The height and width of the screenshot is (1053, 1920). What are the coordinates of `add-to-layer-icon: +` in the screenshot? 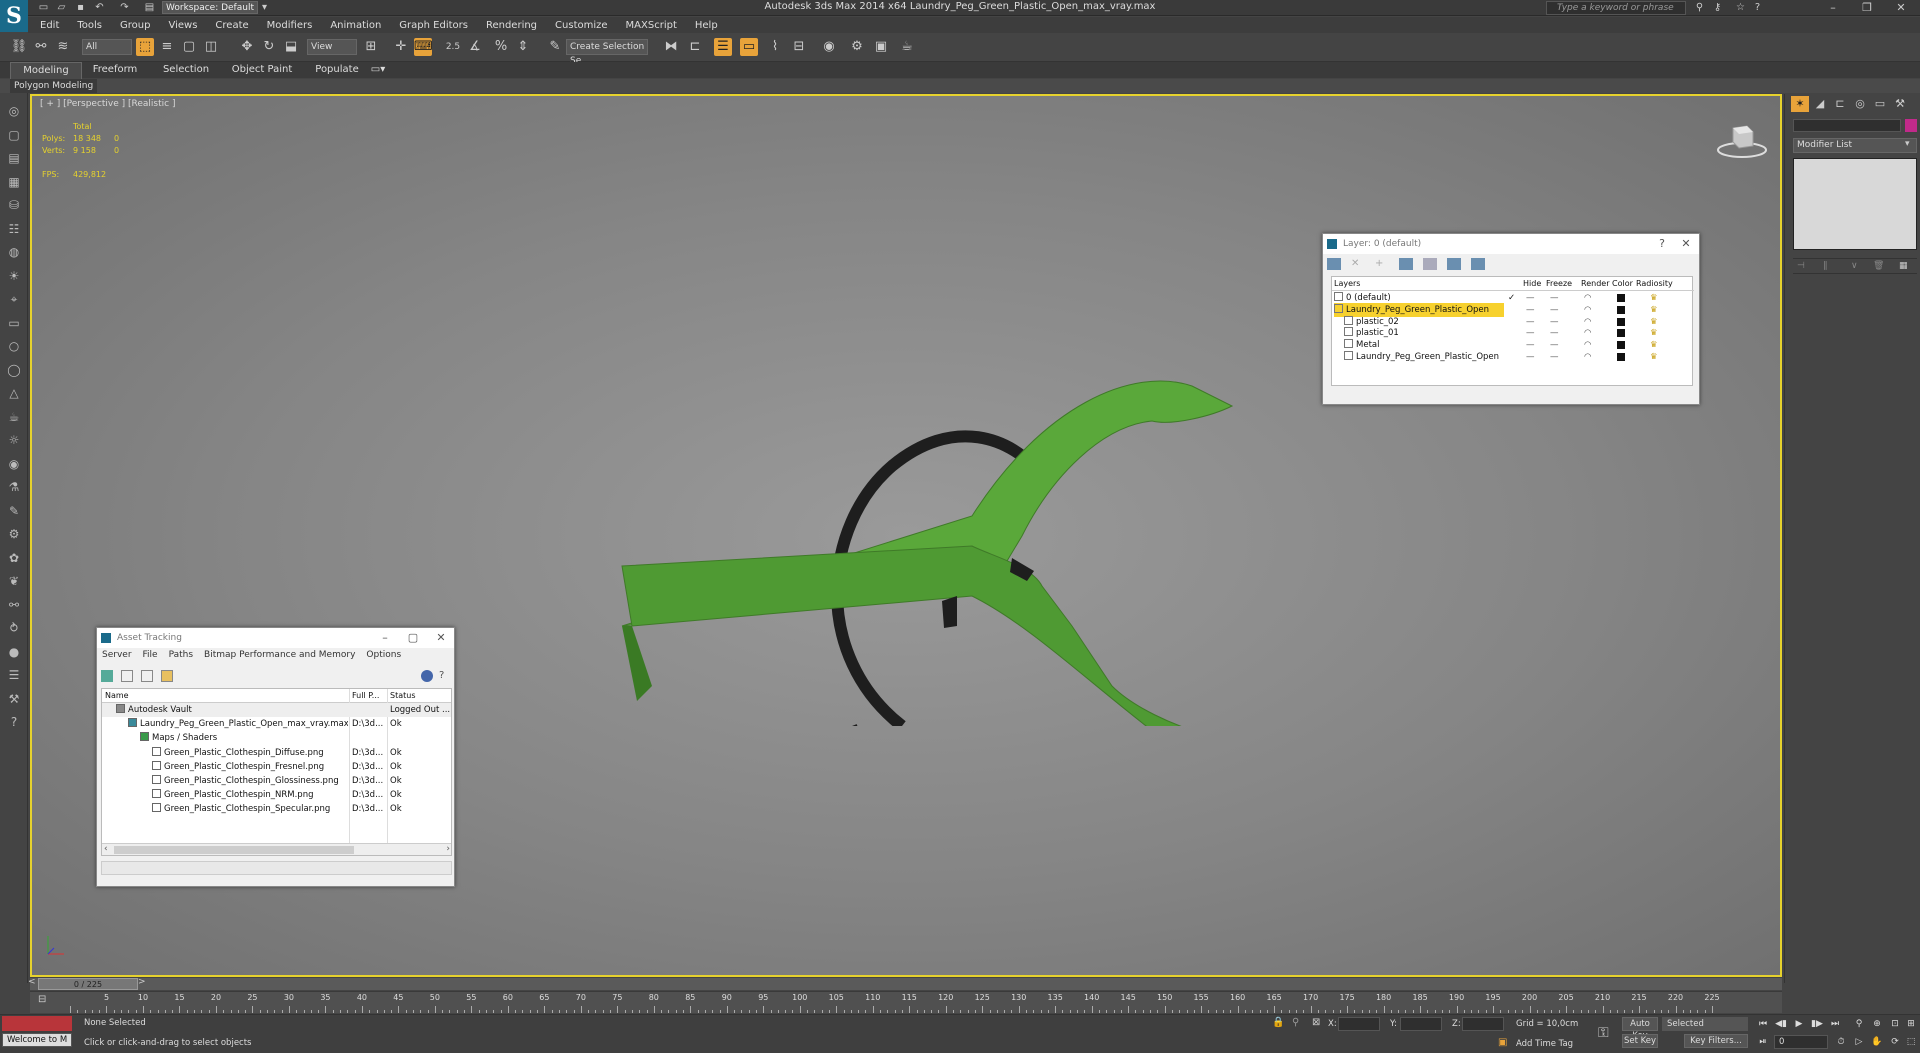 It's located at (1382, 264).